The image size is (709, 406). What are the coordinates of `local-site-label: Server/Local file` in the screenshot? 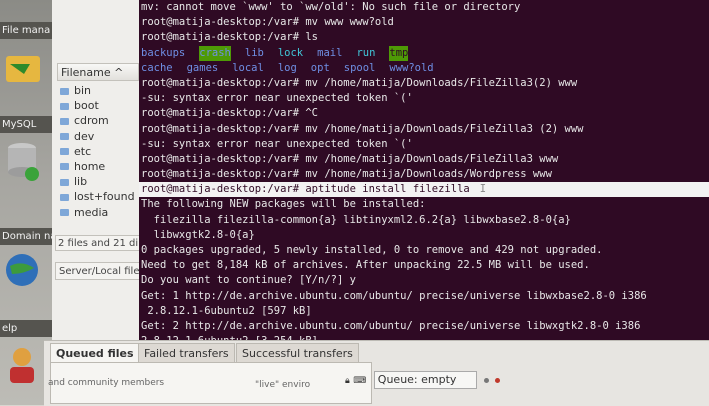 It's located at (100, 271).